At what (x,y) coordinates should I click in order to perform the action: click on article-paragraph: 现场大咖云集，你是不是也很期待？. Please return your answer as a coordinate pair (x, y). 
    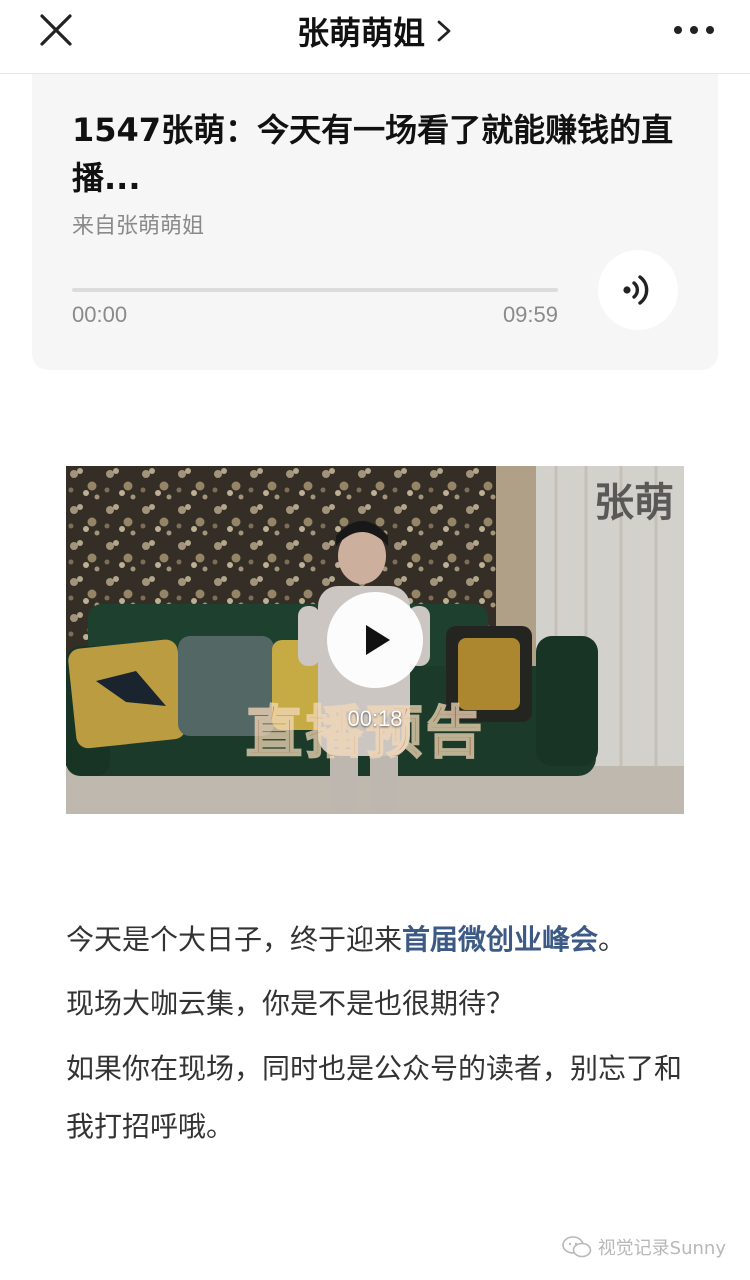
    Looking at the image, I should click on (290, 1003).